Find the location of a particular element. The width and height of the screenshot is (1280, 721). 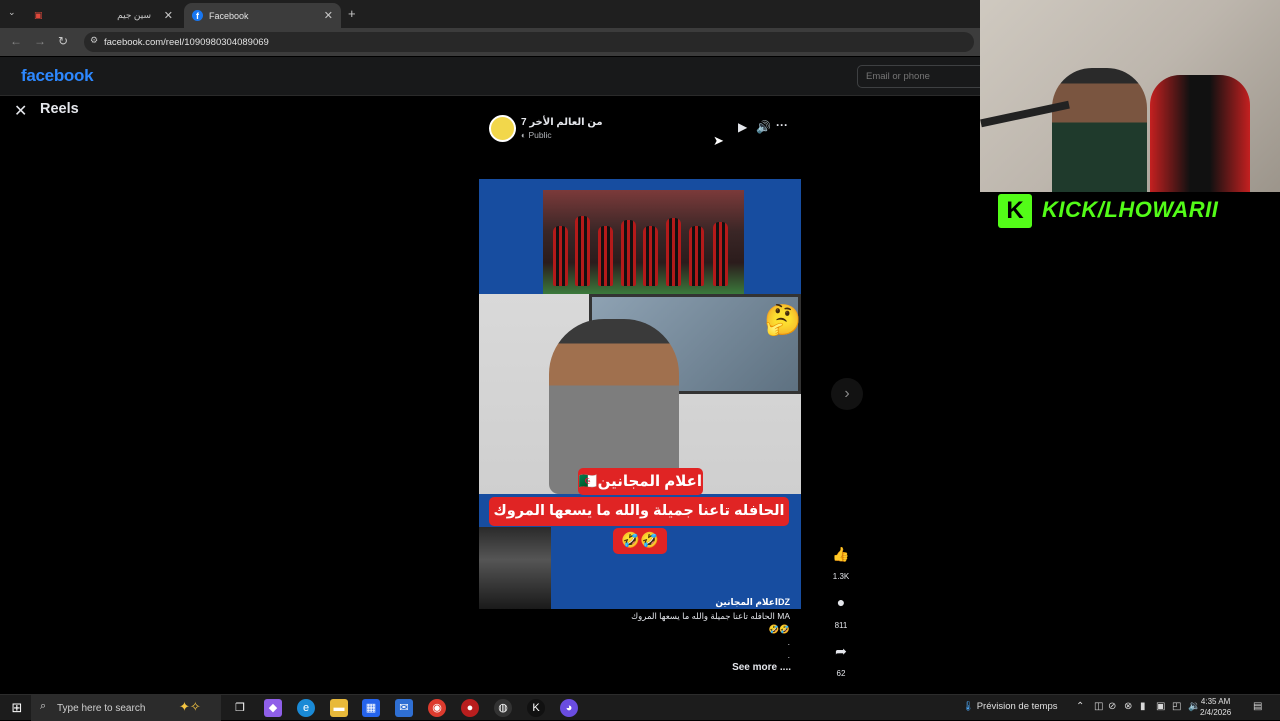

capcut-icon: K is located at coordinates (536, 708).